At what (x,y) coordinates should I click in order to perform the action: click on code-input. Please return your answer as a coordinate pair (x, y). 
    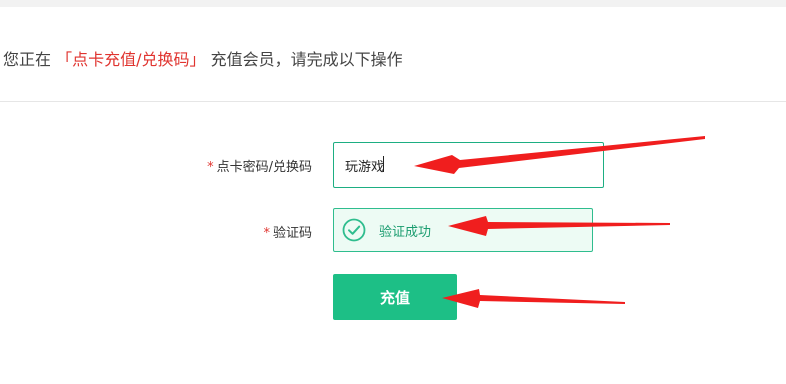
    Looking at the image, I should click on (468, 165).